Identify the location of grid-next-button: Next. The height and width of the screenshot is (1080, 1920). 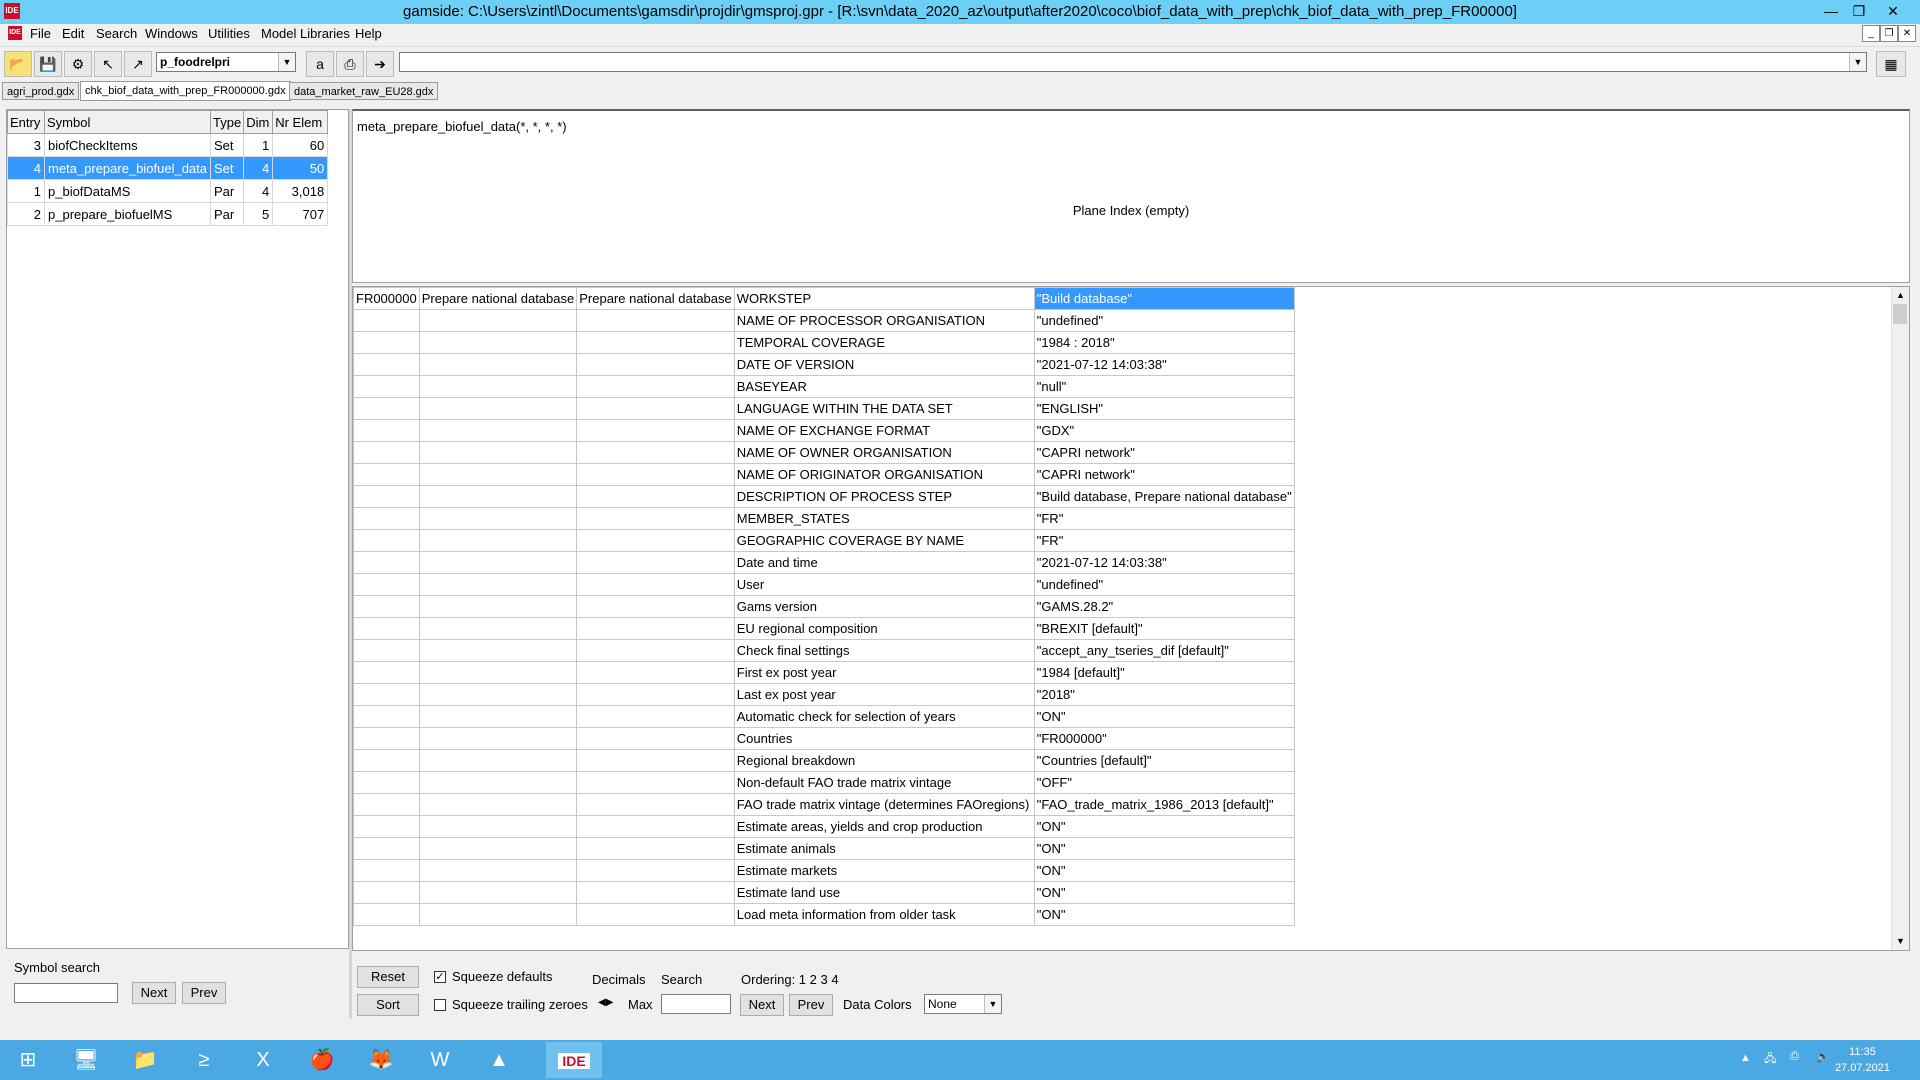
(762, 1005).